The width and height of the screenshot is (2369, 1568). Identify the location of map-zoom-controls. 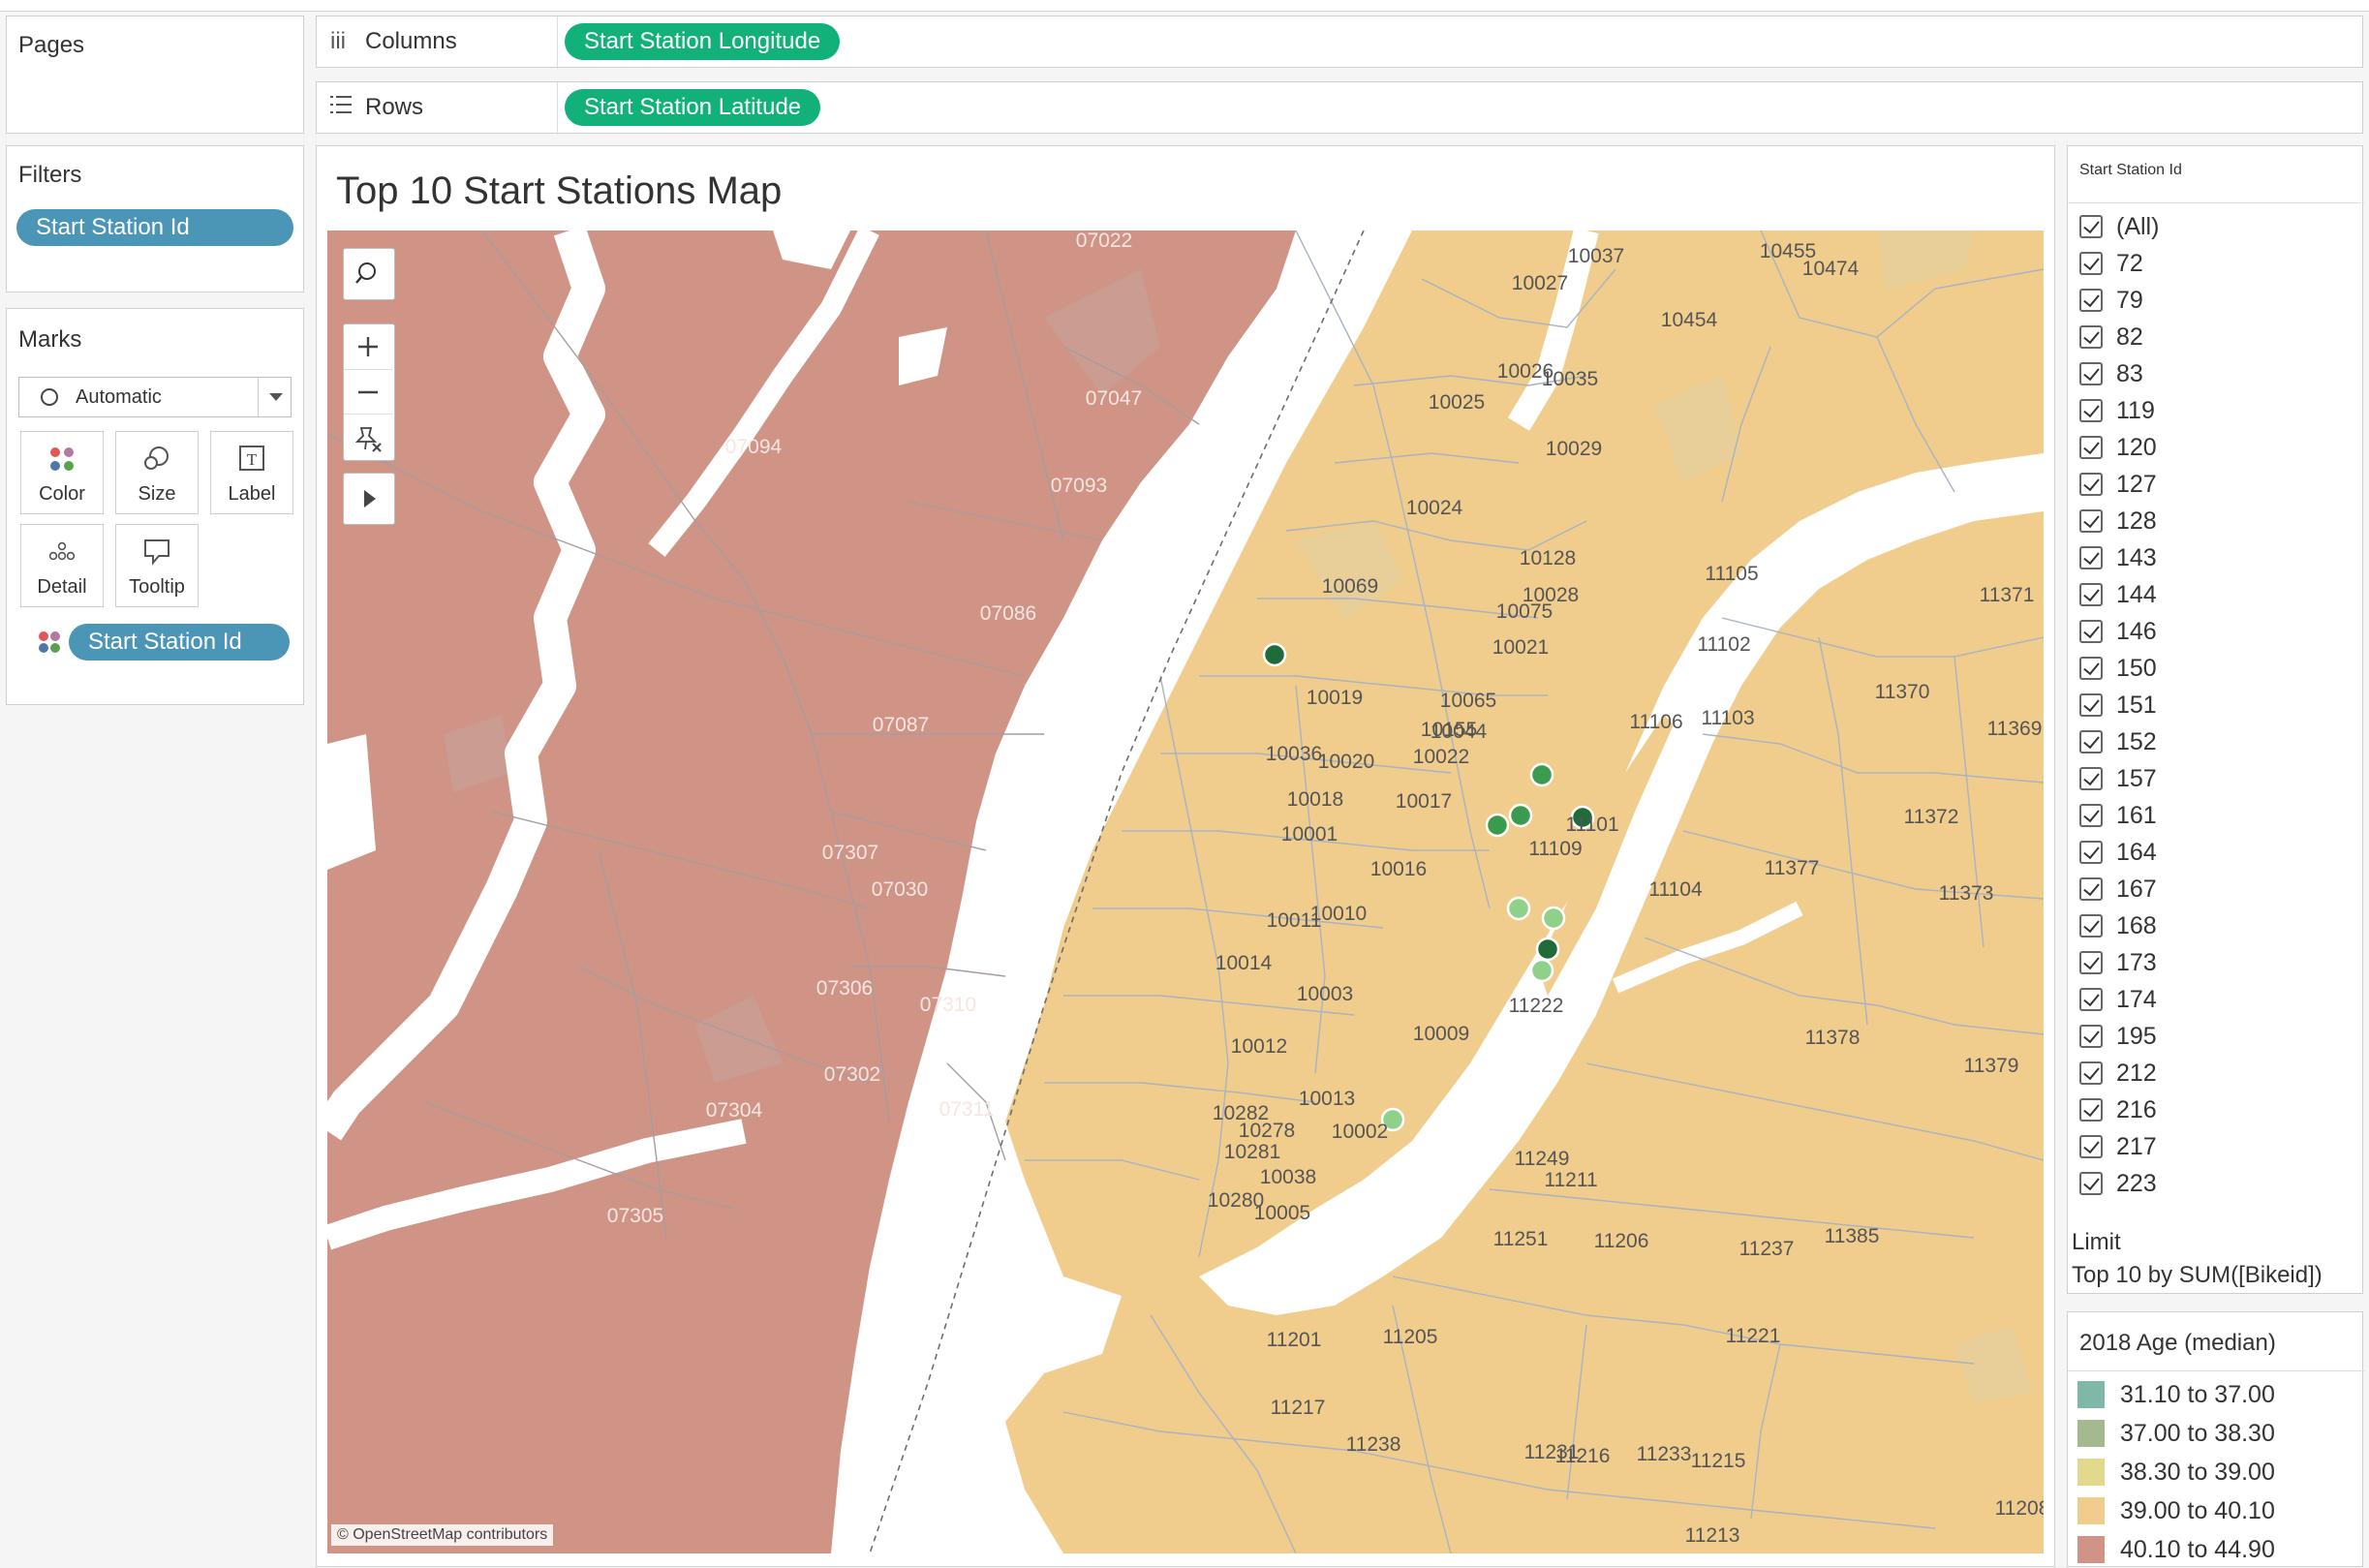
(369, 392).